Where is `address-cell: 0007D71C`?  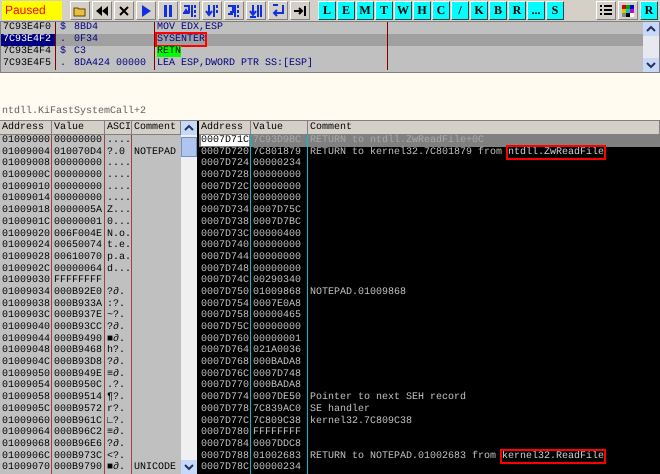 address-cell: 0007D71C is located at coordinates (225, 140).